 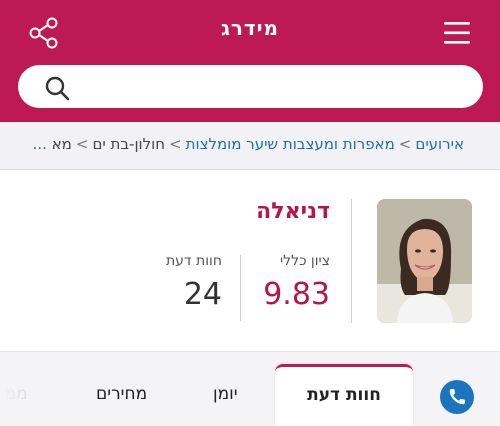 I want to click on tab-more: ממו, so click(x=14, y=394).